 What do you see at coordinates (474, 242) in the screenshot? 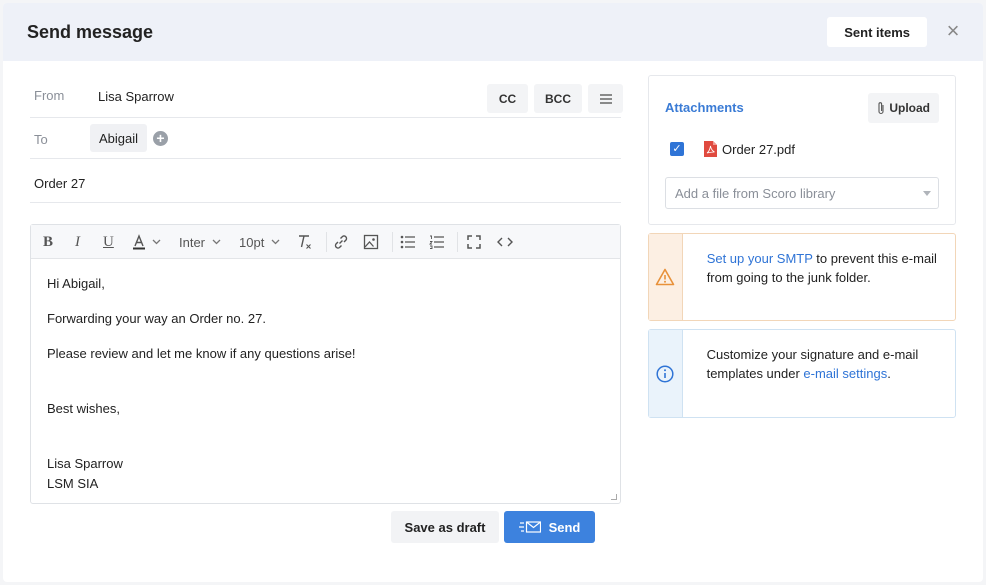
I see `fullscreen-icon` at bounding box center [474, 242].